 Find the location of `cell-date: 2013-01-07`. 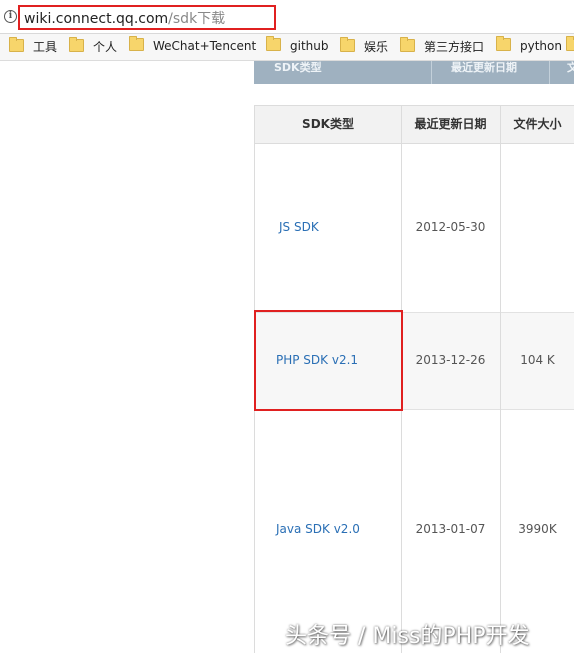

cell-date: 2013-01-07 is located at coordinates (450, 529).